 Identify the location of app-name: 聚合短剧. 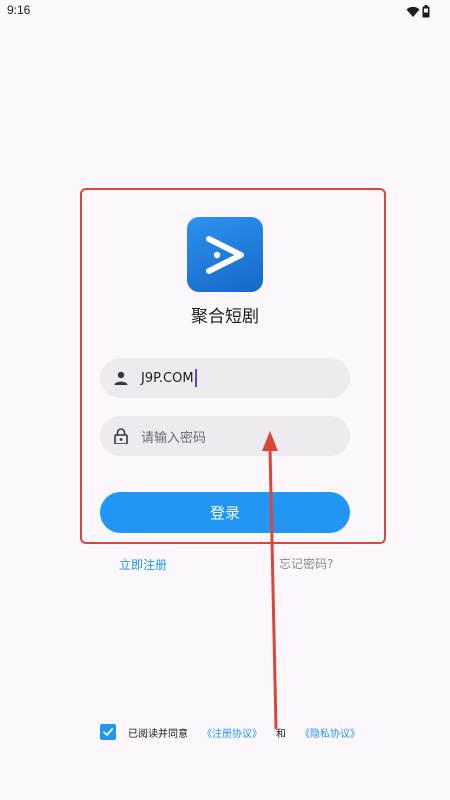
(225, 317).